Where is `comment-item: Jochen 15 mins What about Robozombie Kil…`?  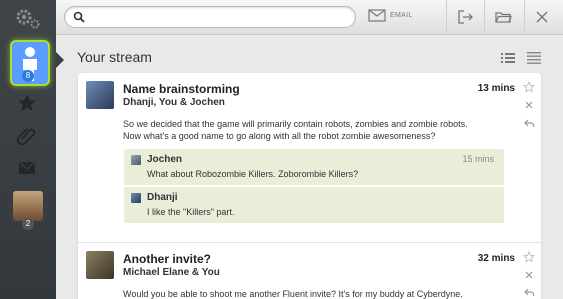
comment-item: Jochen 15 mins What about Robozombie Kil… is located at coordinates (314, 167).